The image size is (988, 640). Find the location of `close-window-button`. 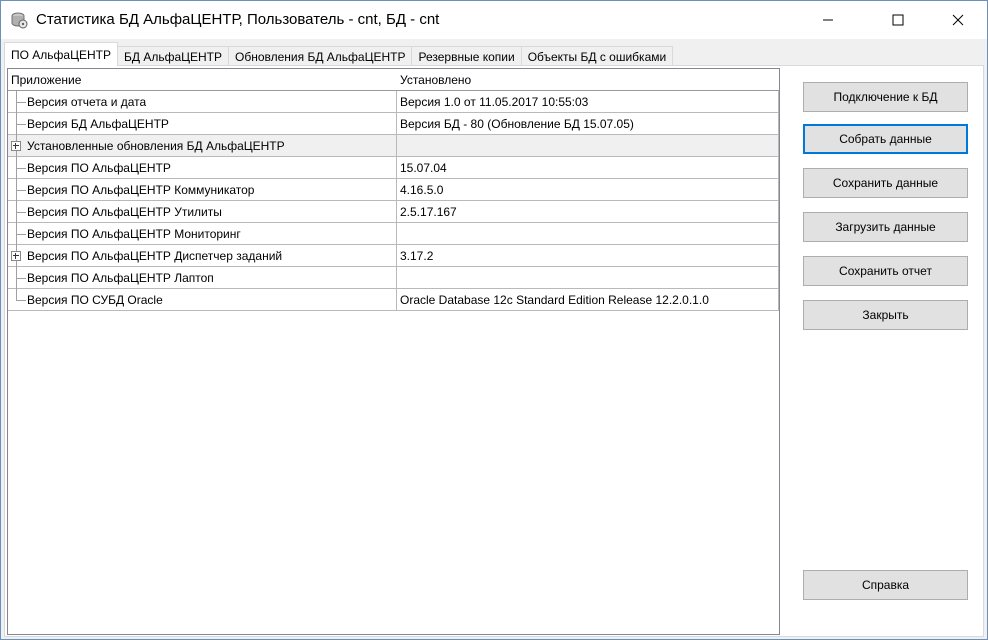

close-window-button is located at coordinates (958, 20).